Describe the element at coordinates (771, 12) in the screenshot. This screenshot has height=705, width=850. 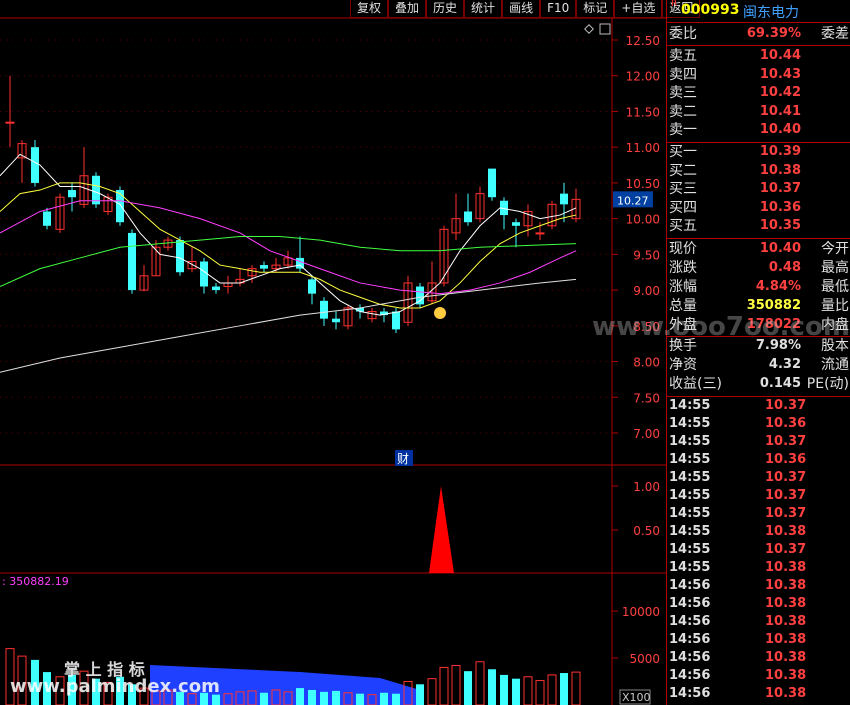
I see `stock-name: 闽东电力` at that location.